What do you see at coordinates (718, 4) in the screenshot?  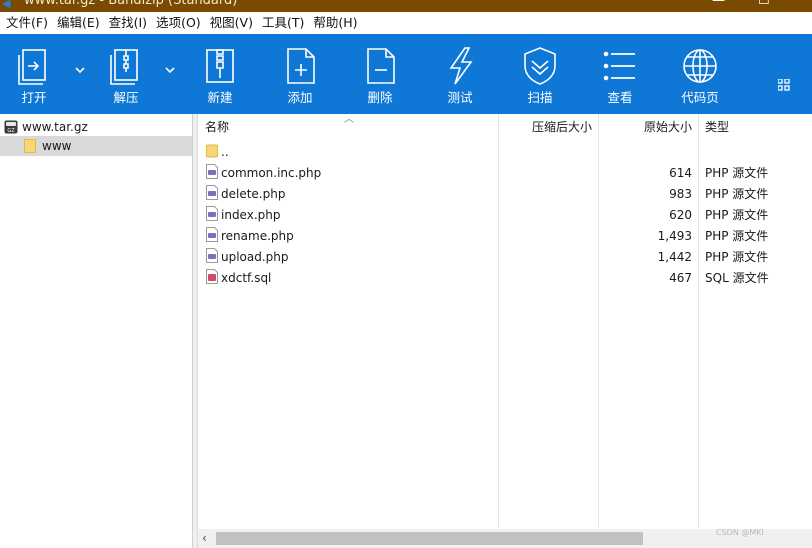 I see `minimize-button: —` at bounding box center [718, 4].